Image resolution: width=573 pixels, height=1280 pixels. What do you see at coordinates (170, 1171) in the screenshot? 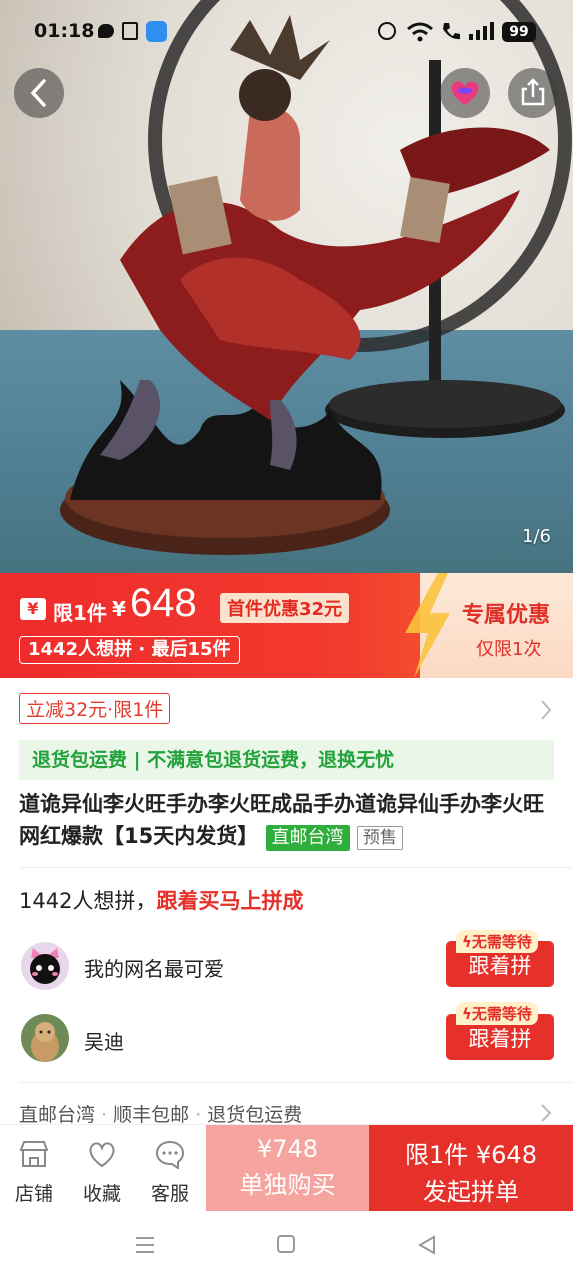
I see `tab-customer-service: 客服` at bounding box center [170, 1171].